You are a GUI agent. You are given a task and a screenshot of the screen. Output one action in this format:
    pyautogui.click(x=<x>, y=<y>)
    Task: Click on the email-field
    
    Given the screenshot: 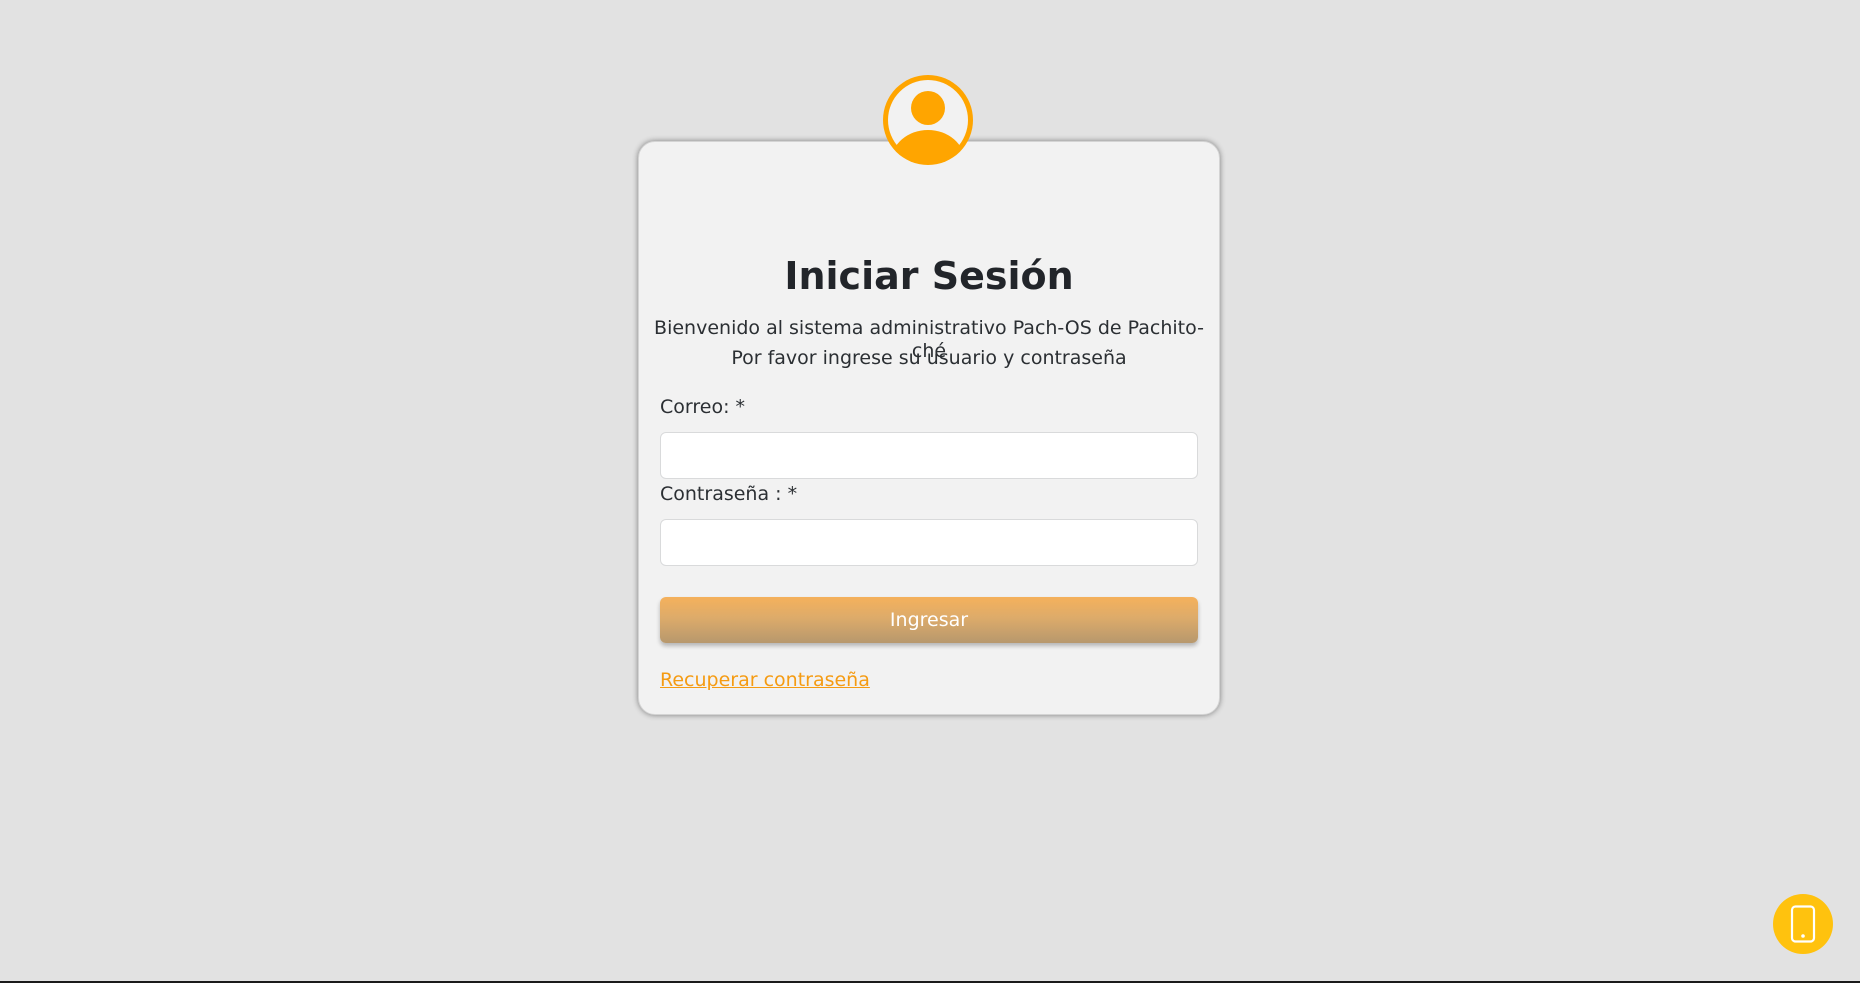 What is the action you would take?
    pyautogui.click(x=929, y=455)
    